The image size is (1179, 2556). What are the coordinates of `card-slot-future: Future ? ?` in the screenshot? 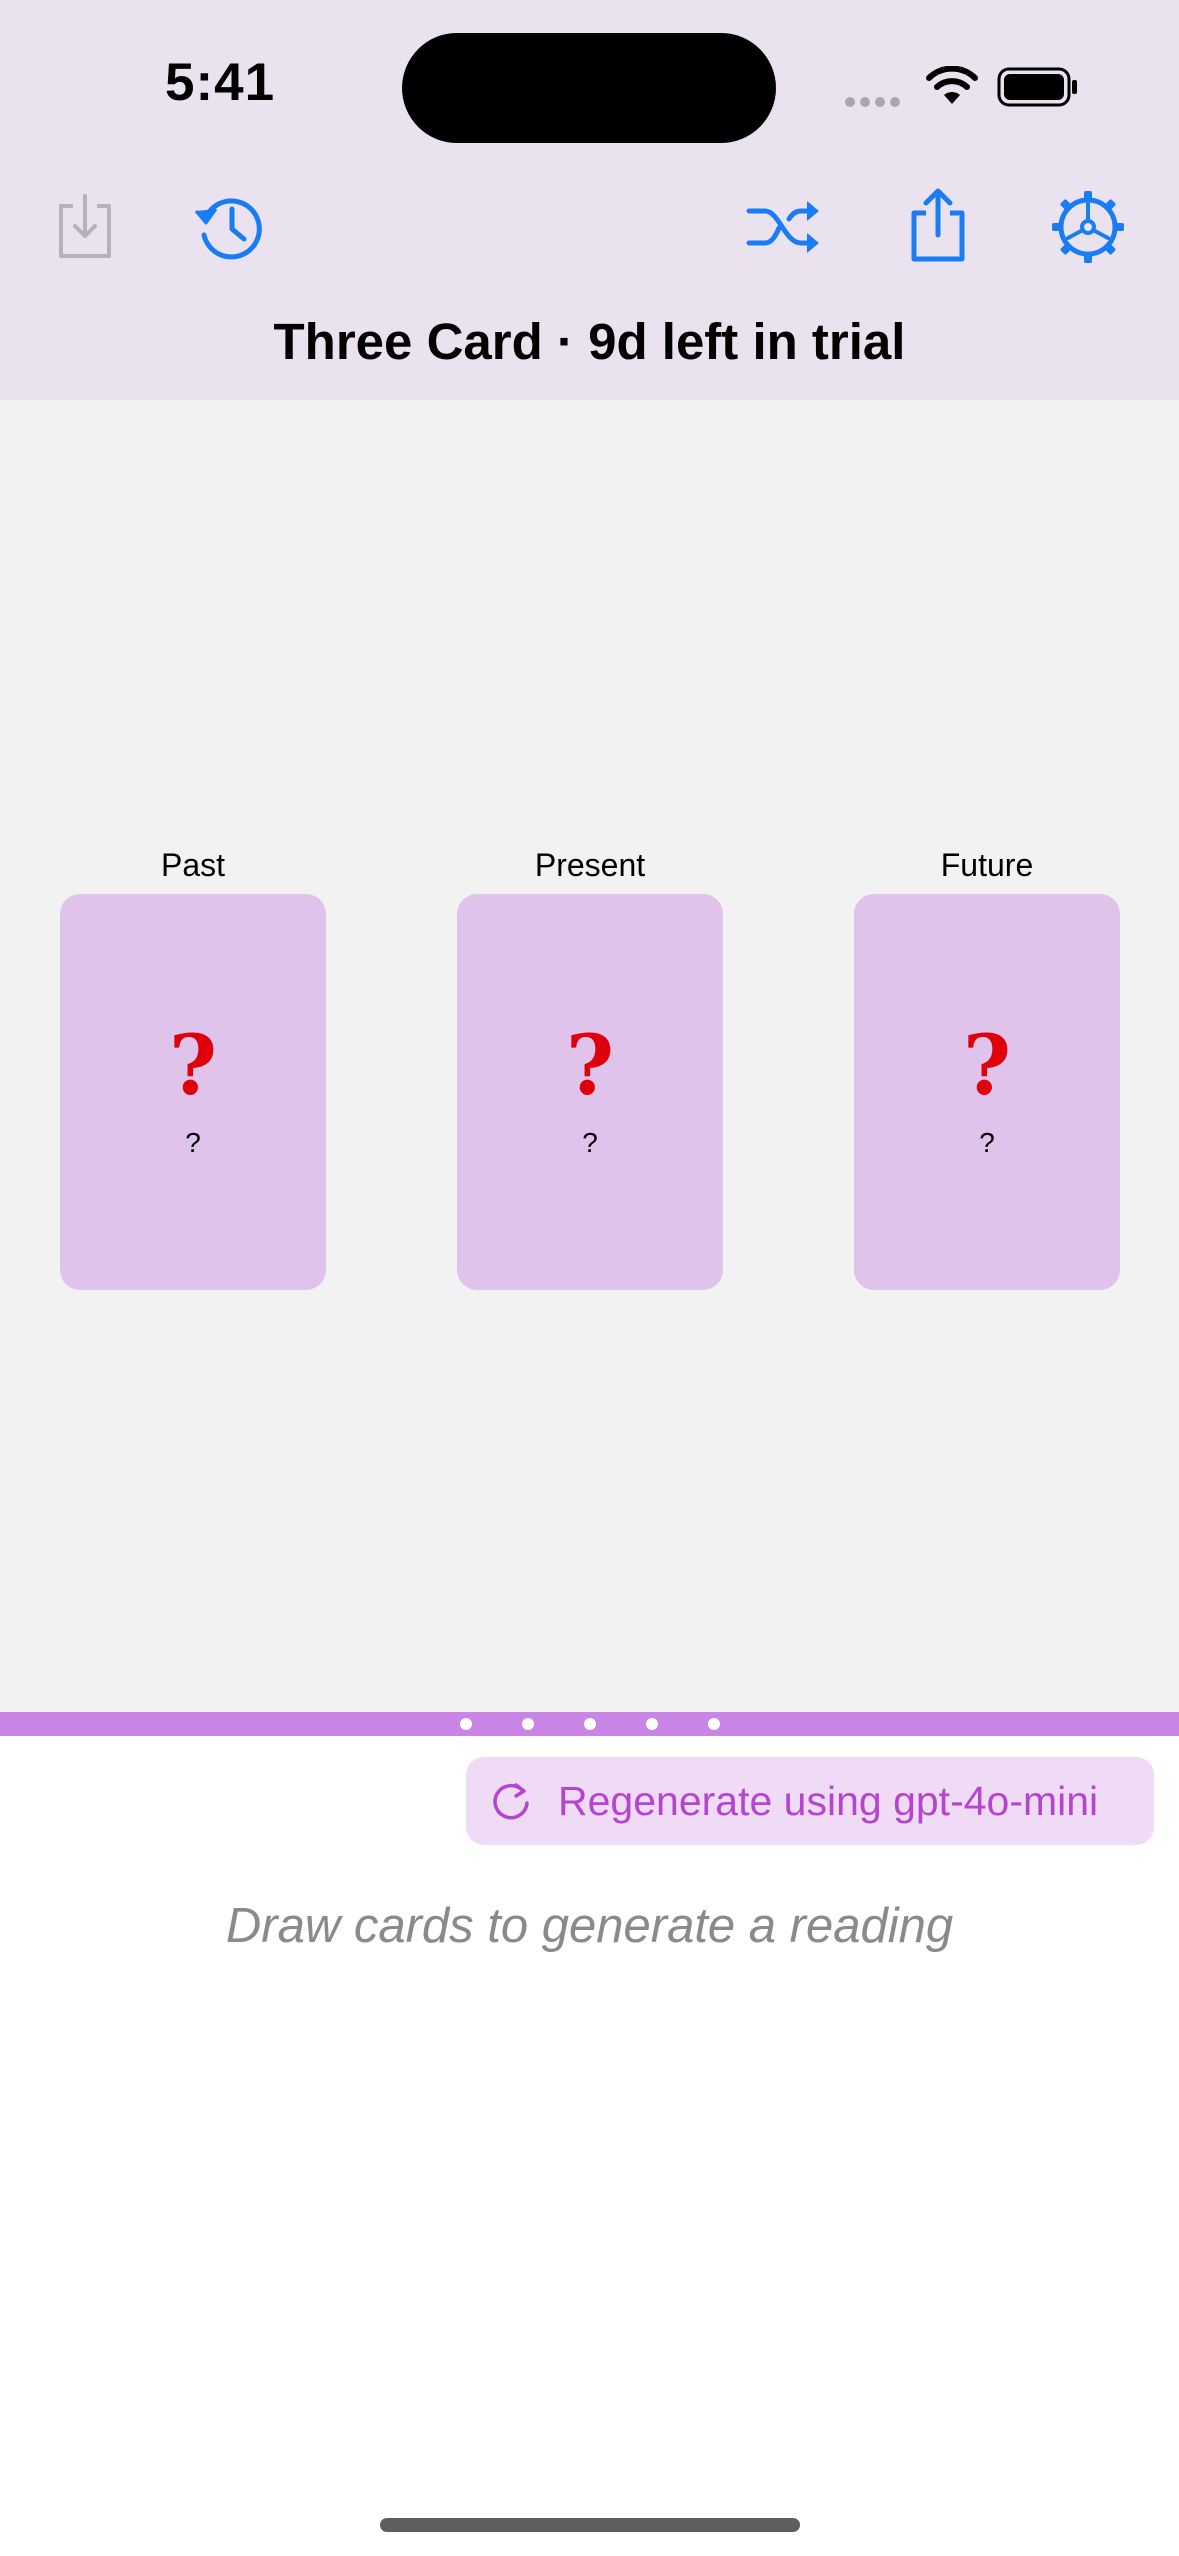 It's located at (987, 1065).